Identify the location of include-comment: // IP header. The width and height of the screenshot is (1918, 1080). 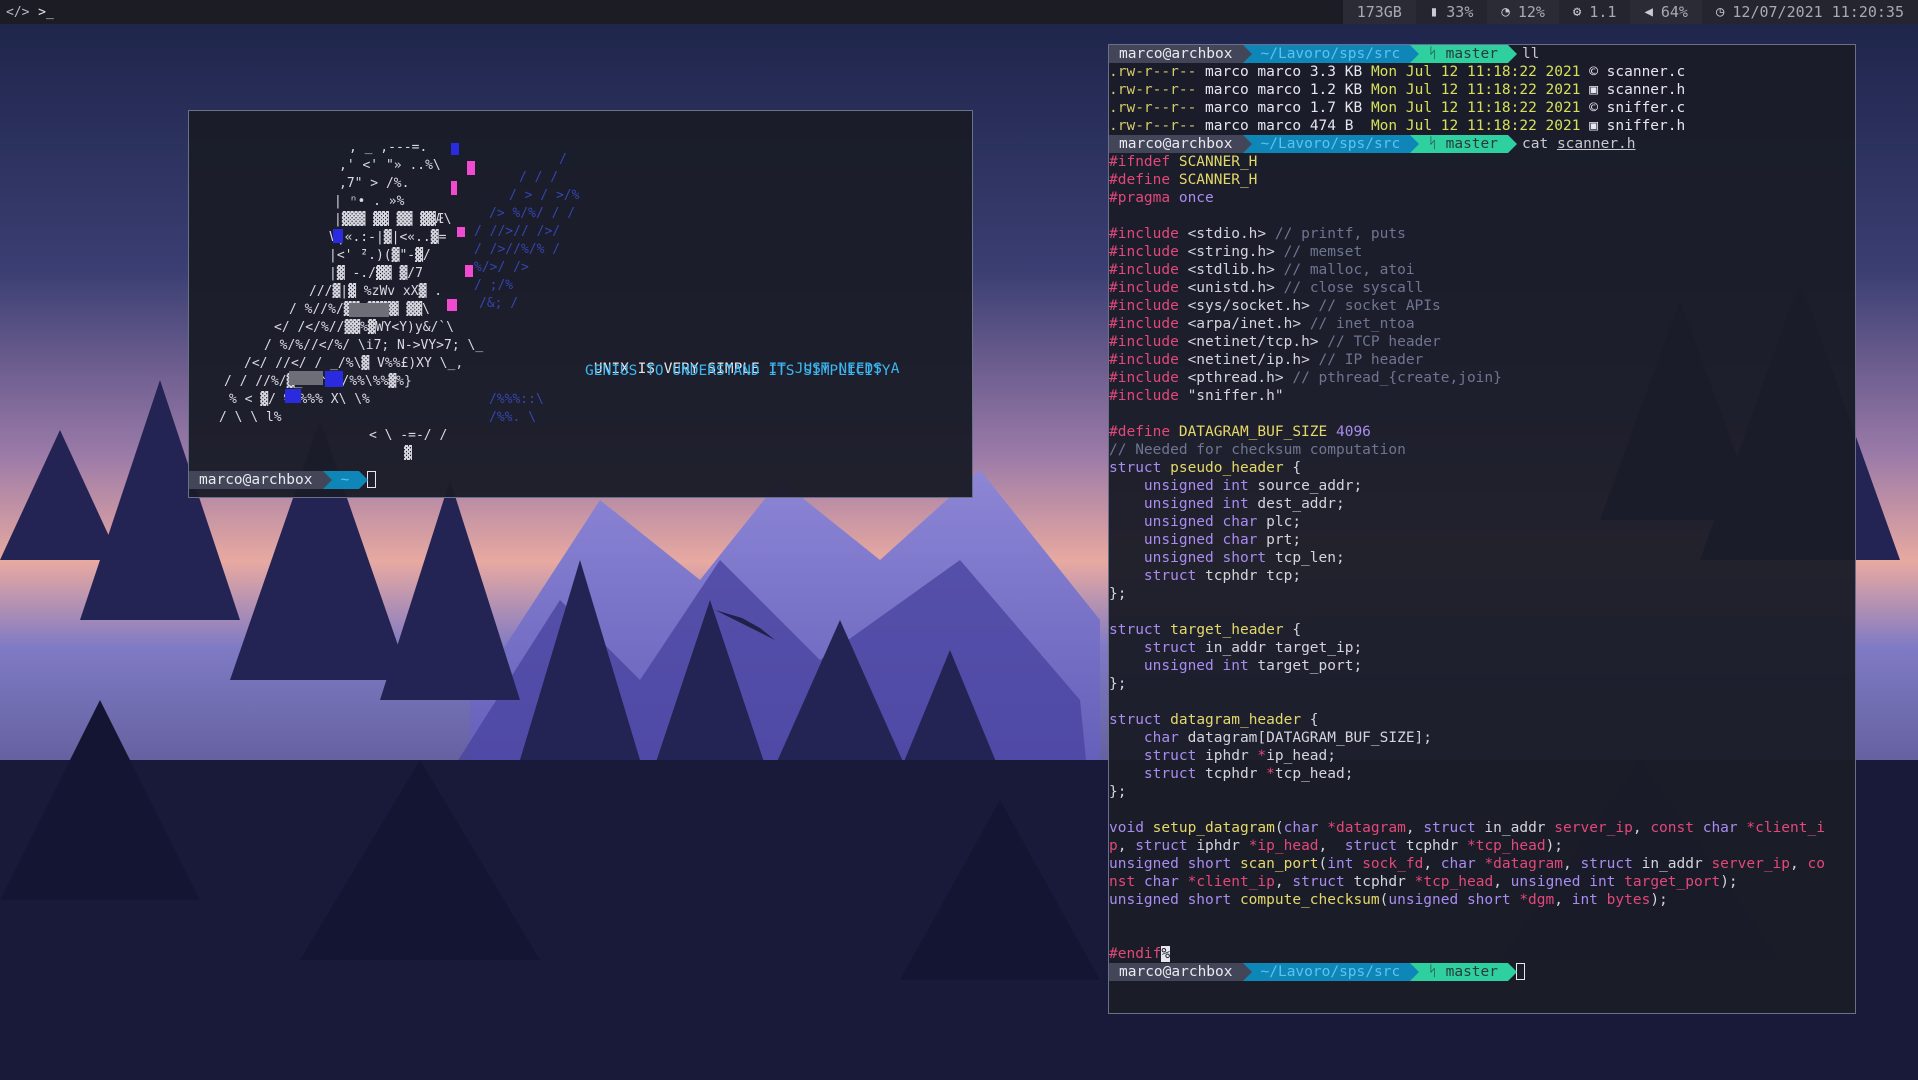
(1371, 360).